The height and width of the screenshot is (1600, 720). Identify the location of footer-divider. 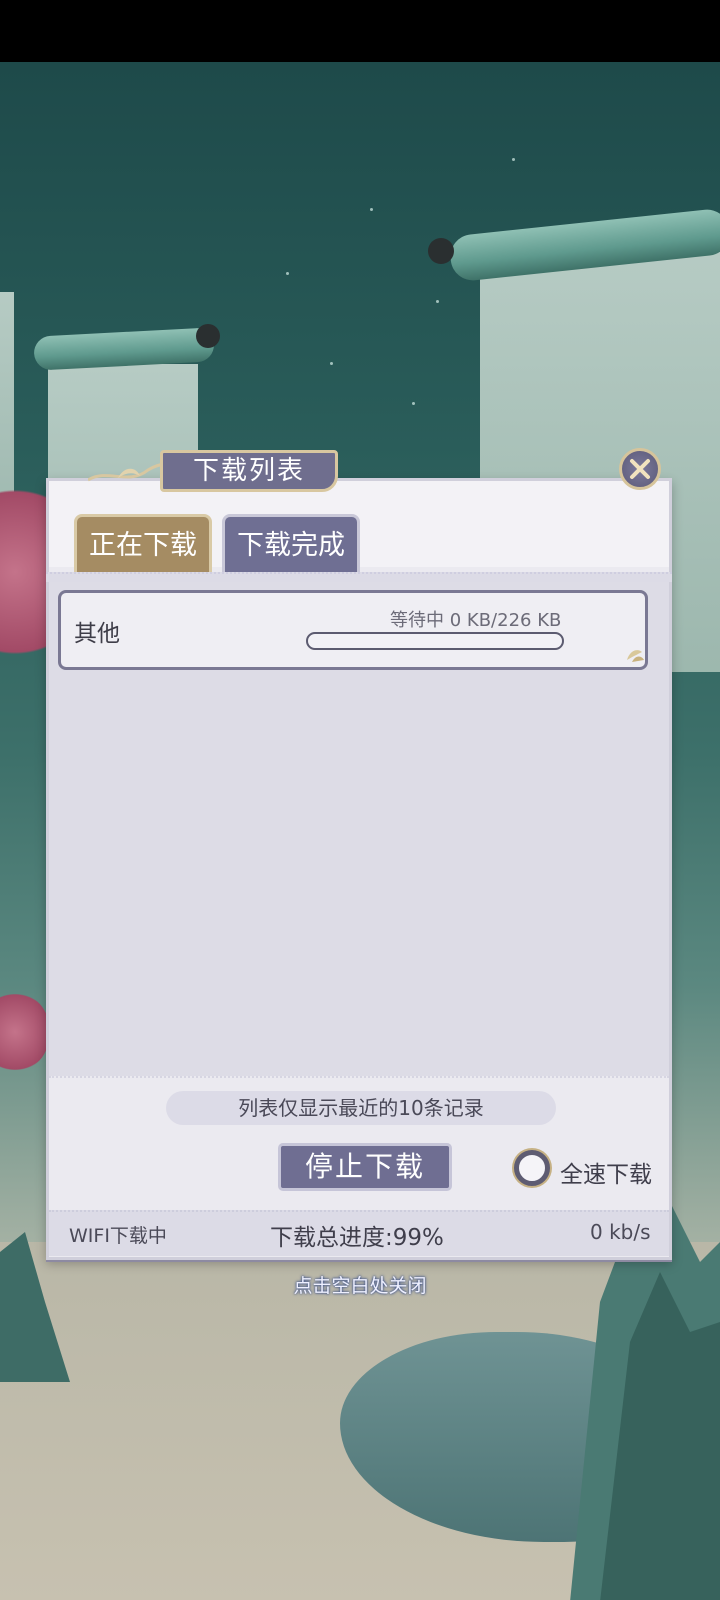
(359, 1079).